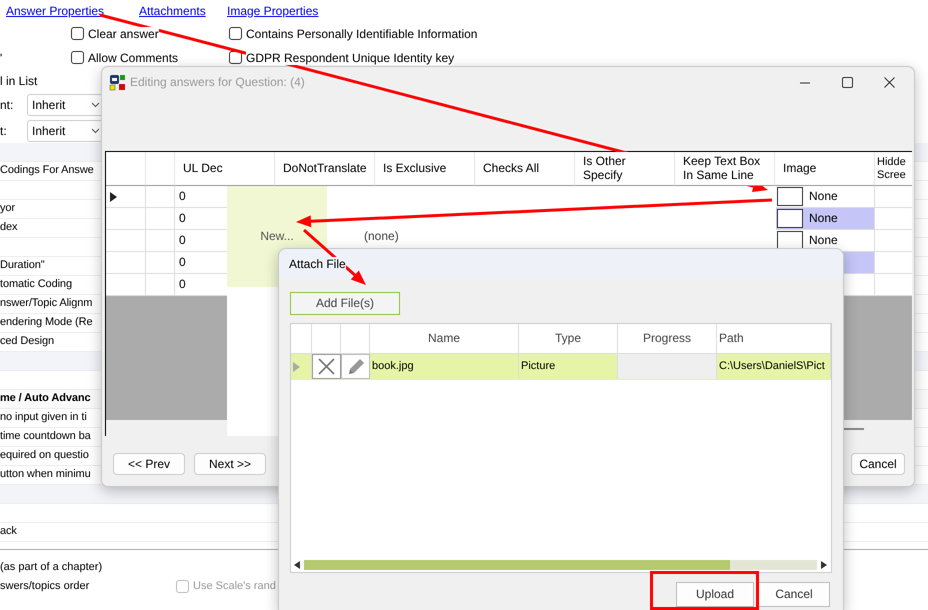 Image resolution: width=928 pixels, height=610 pixels. What do you see at coordinates (296, 367) in the screenshot?
I see `row-indicator-icon` at bounding box center [296, 367].